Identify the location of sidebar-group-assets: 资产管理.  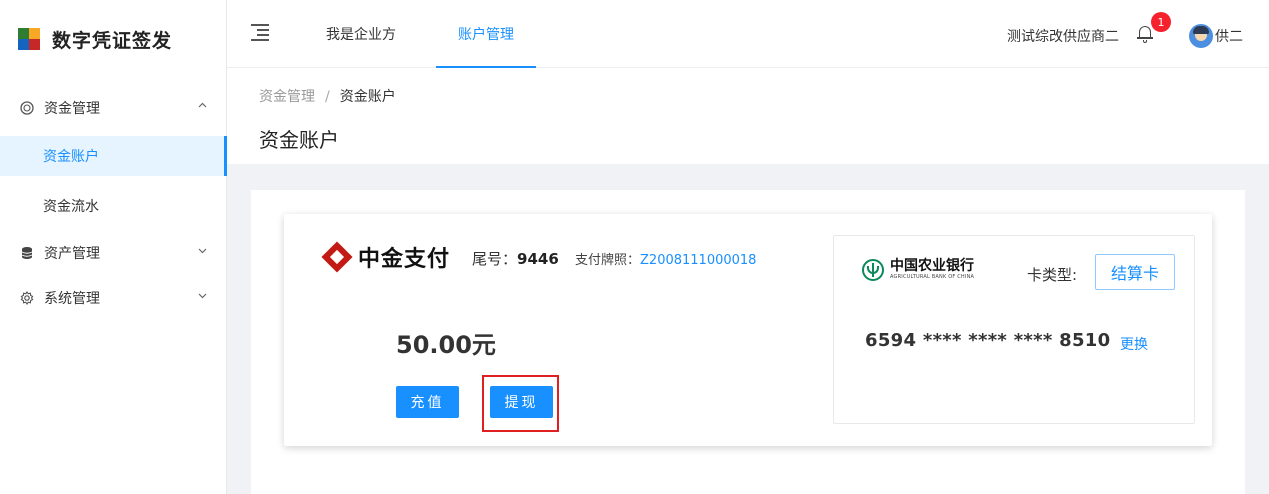
(113, 253).